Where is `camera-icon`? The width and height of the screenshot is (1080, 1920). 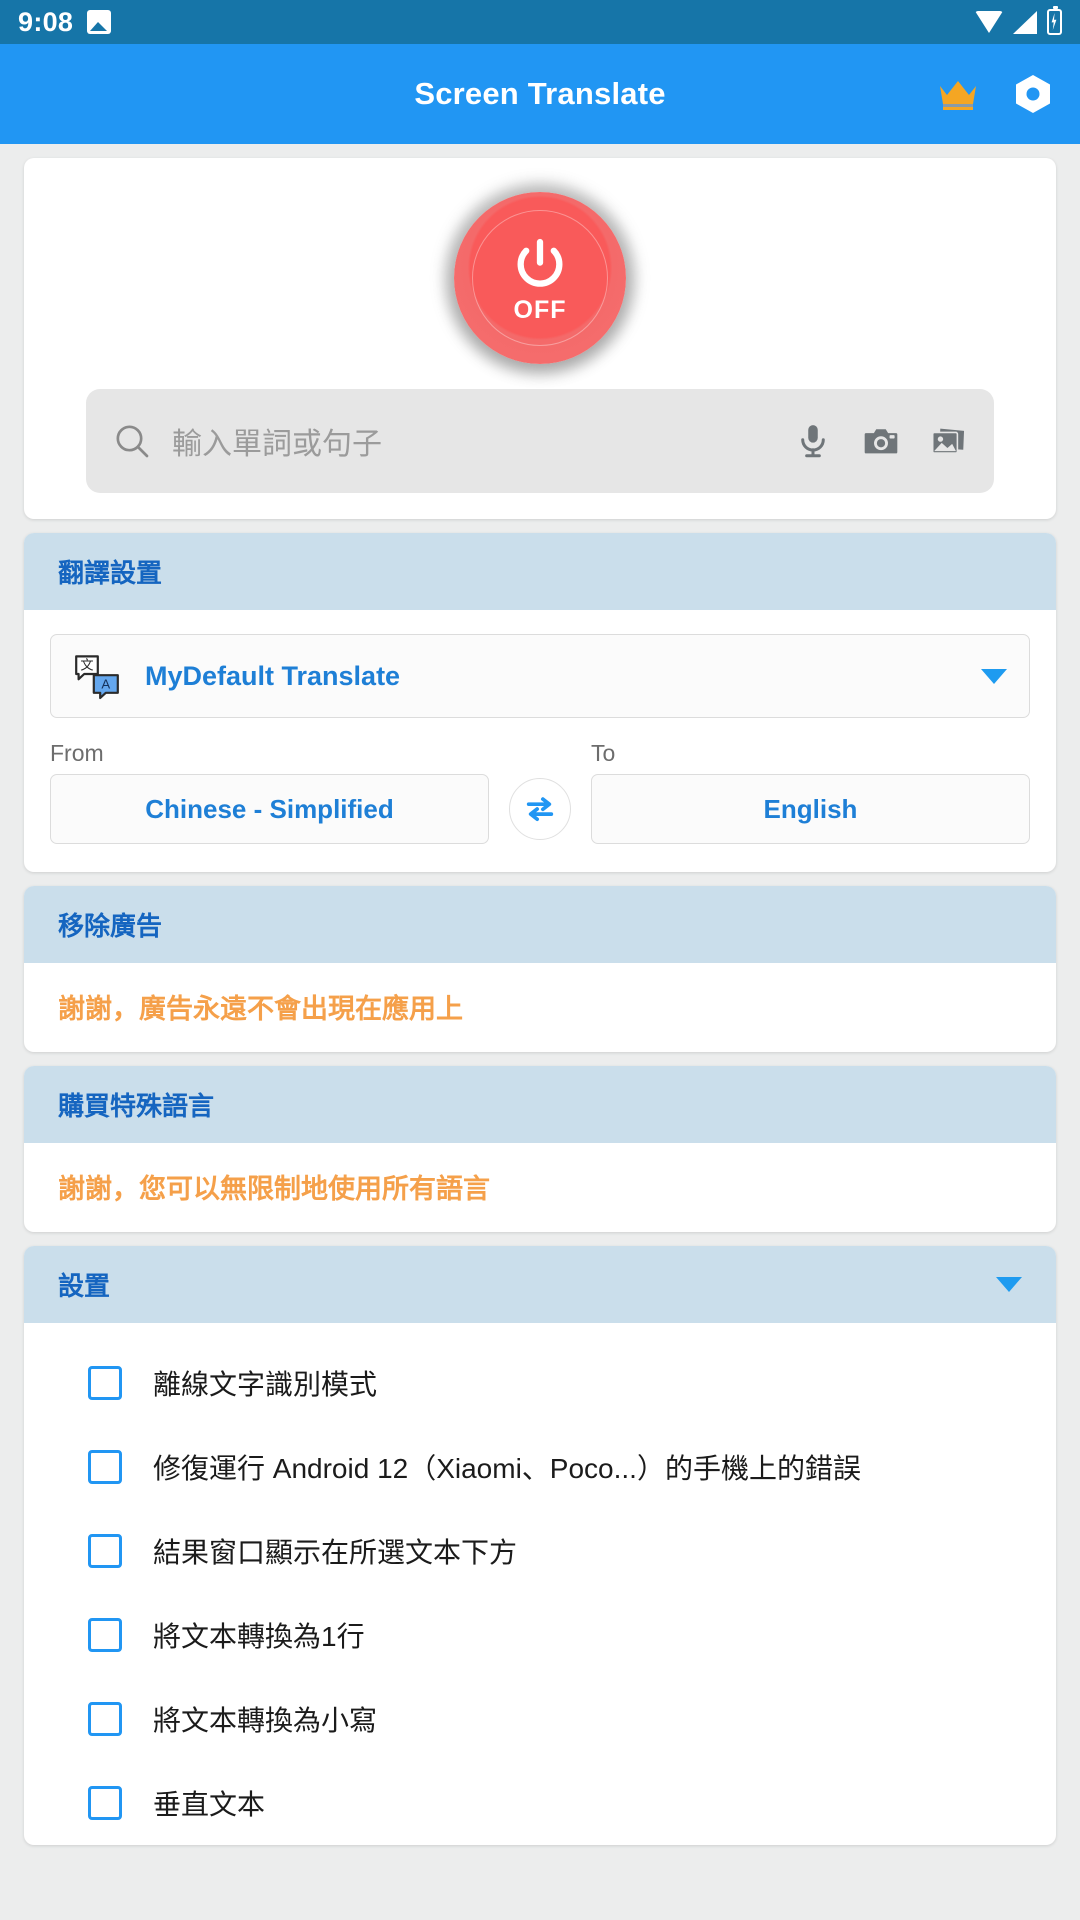 camera-icon is located at coordinates (881, 441).